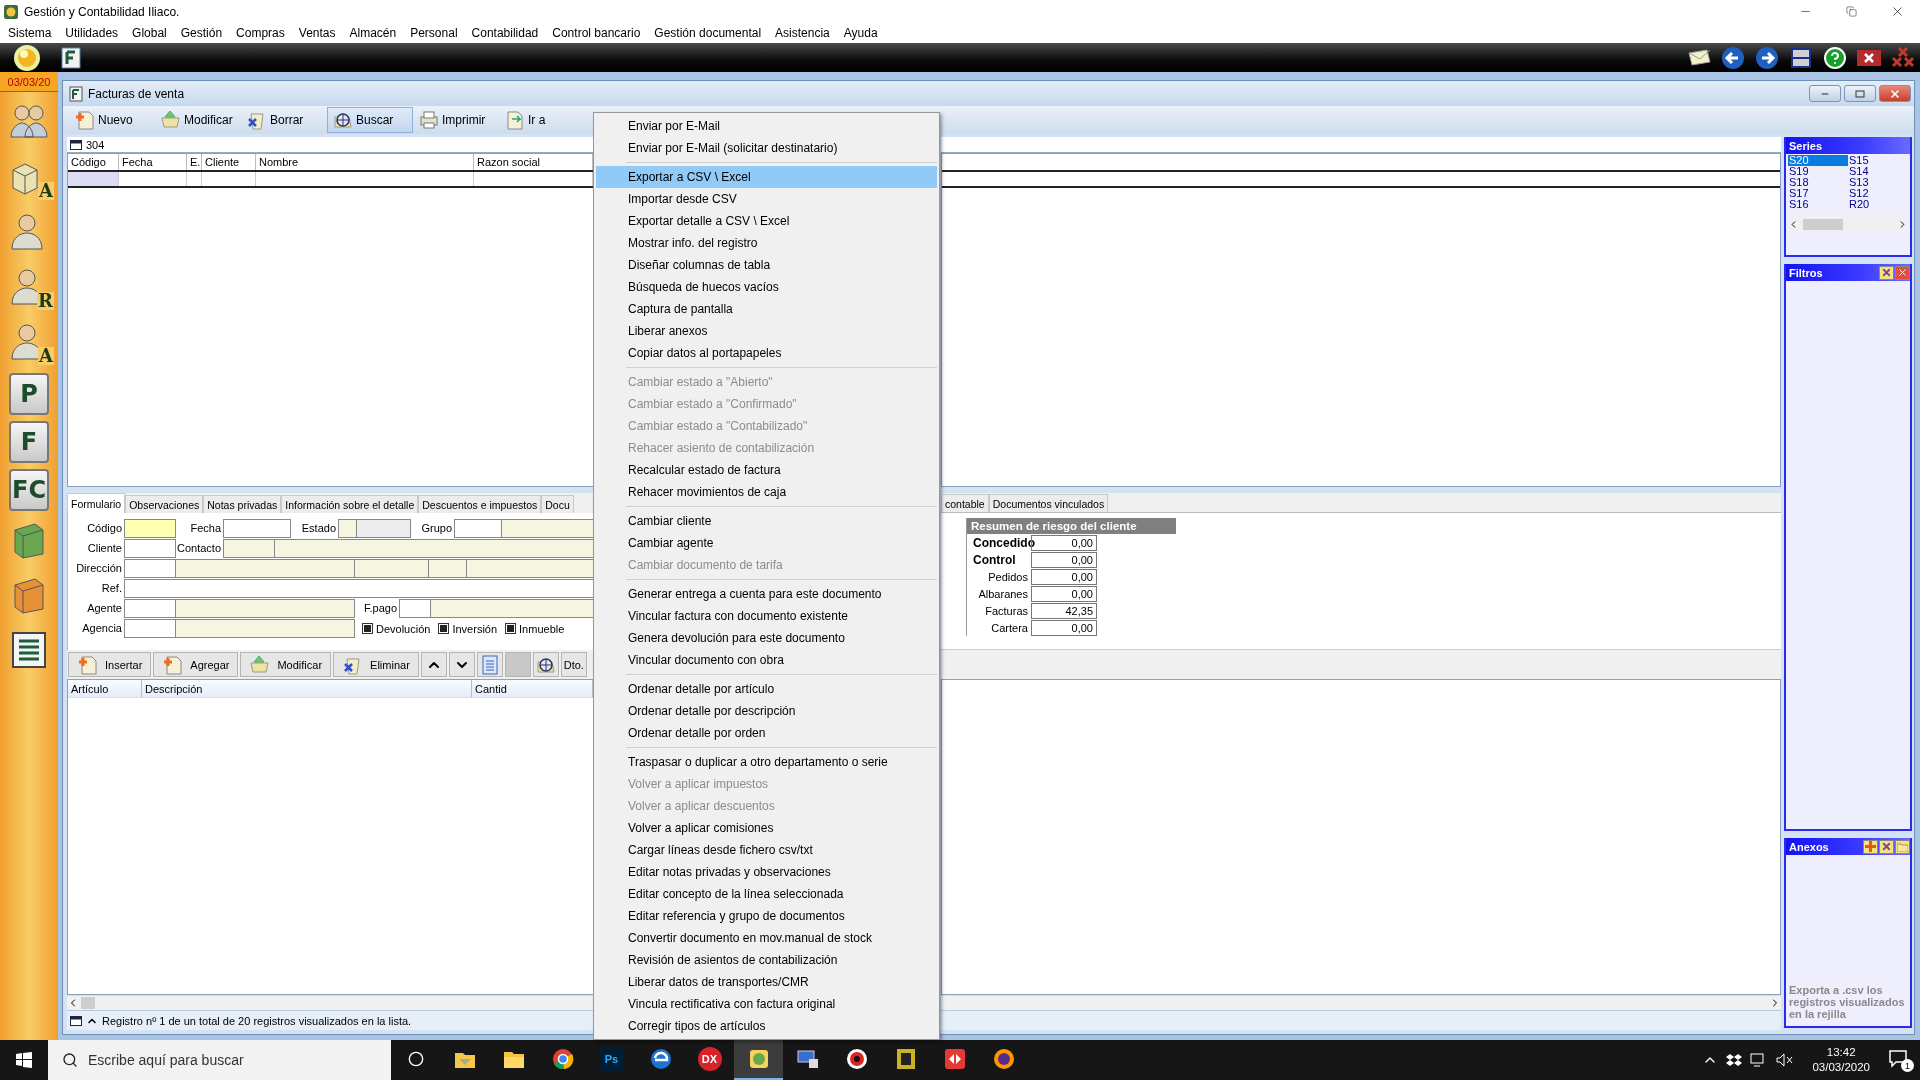  What do you see at coordinates (229, 162) in the screenshot?
I see `column-header: Cliente` at bounding box center [229, 162].